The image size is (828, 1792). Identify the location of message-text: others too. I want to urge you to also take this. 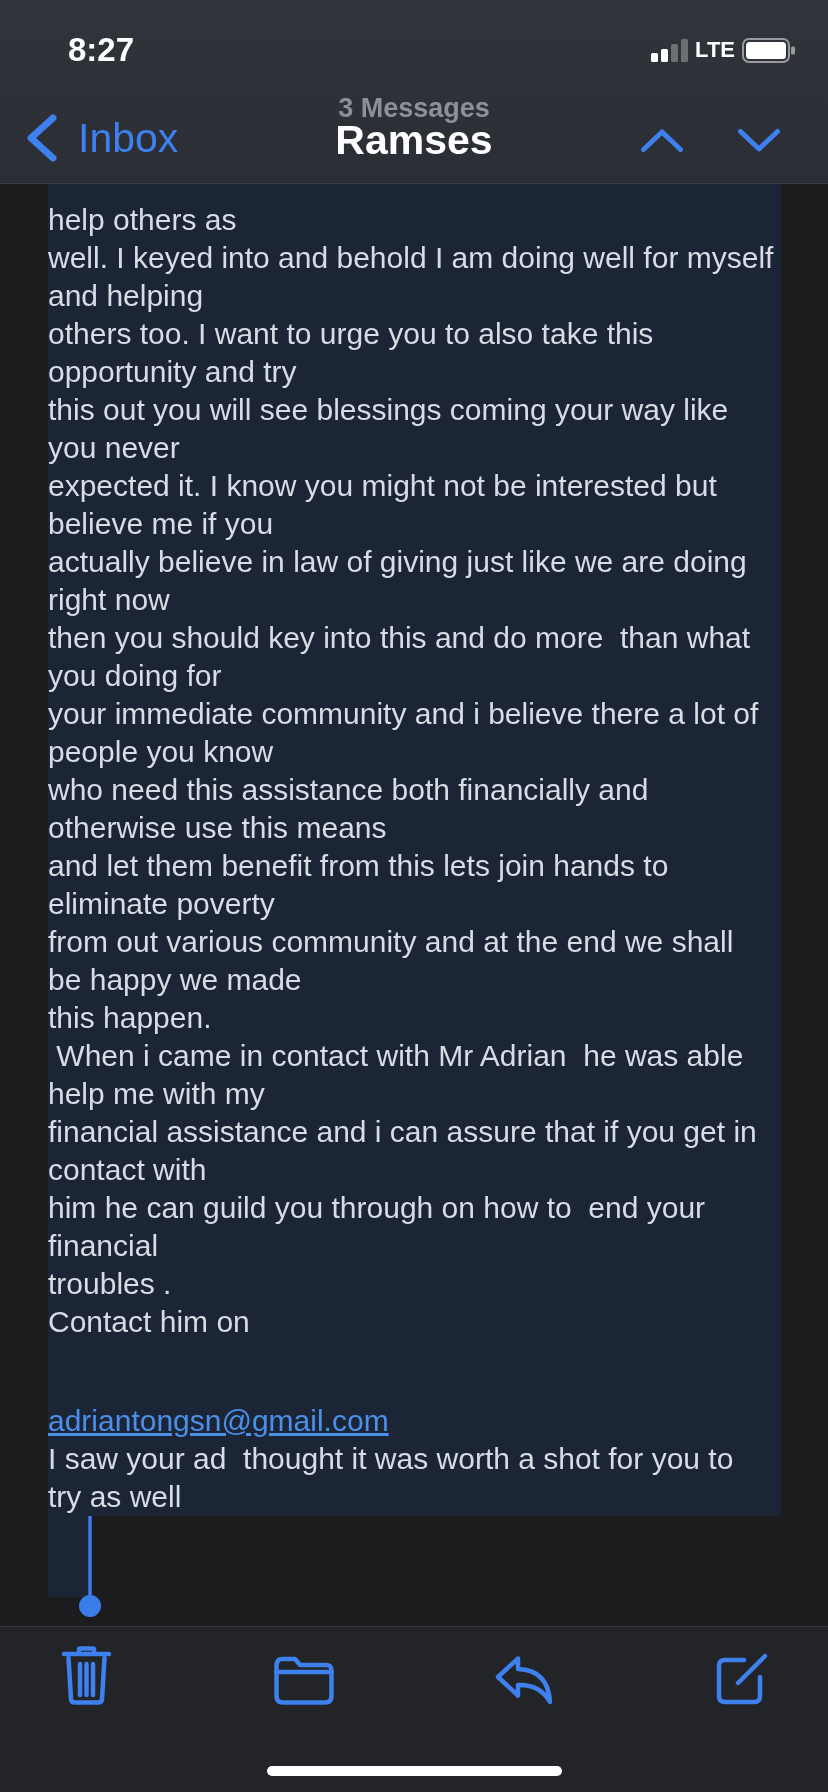
(351, 334).